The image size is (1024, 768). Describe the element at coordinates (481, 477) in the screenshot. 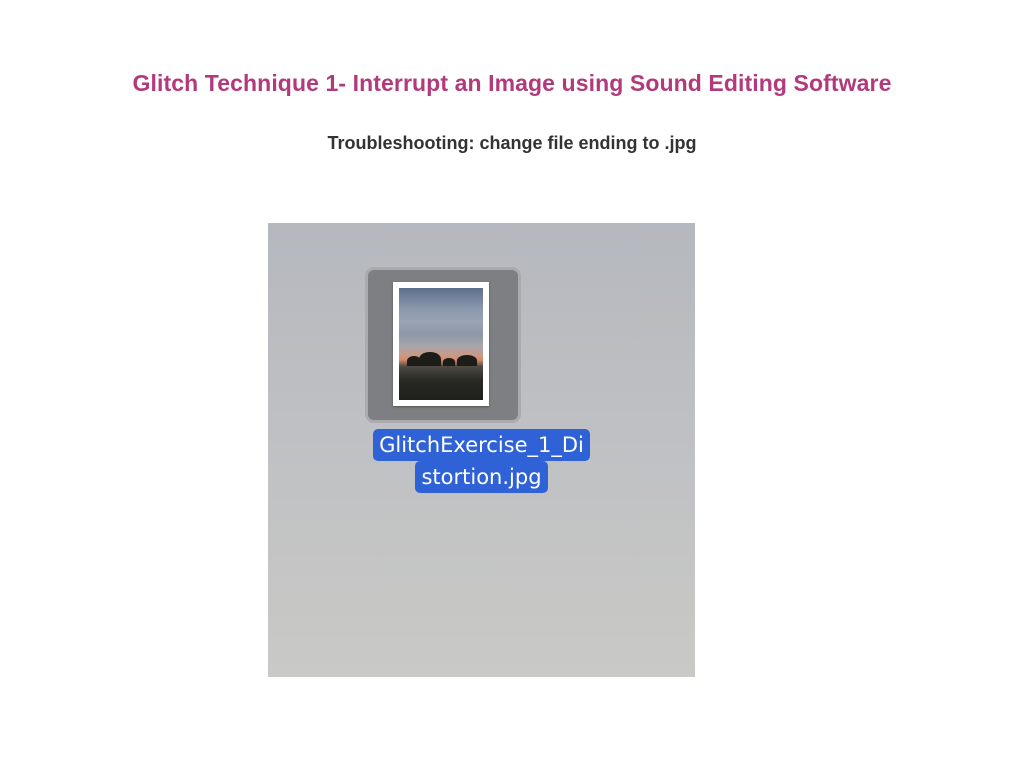

I see `file-name-line-2: stortion.jpg` at that location.